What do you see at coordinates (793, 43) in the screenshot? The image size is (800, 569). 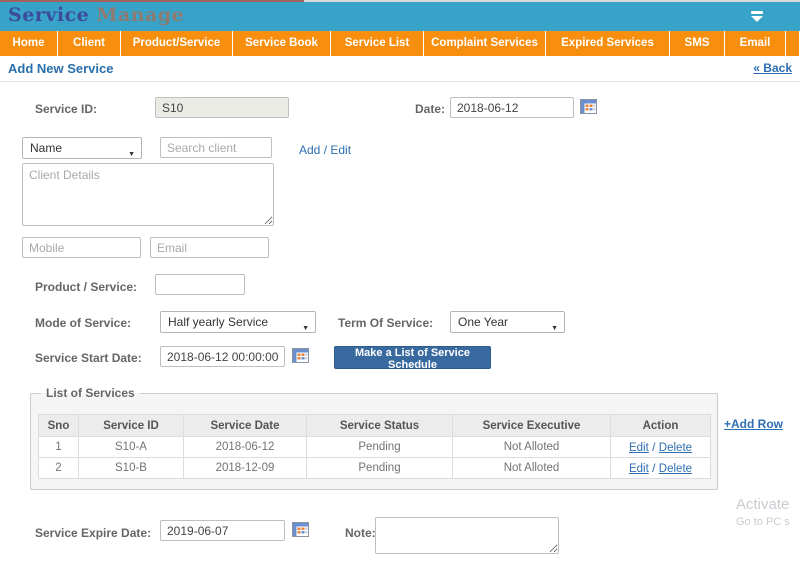 I see `nav-filler` at bounding box center [793, 43].